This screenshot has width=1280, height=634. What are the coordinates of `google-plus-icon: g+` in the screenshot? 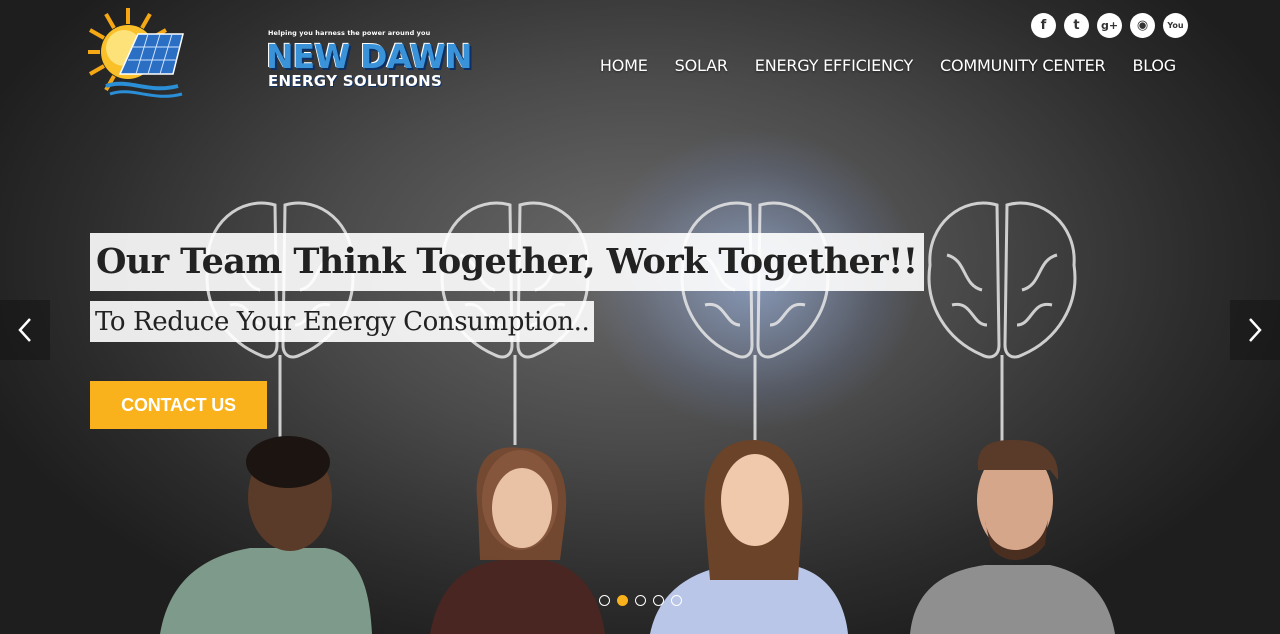 It's located at (1109, 25).